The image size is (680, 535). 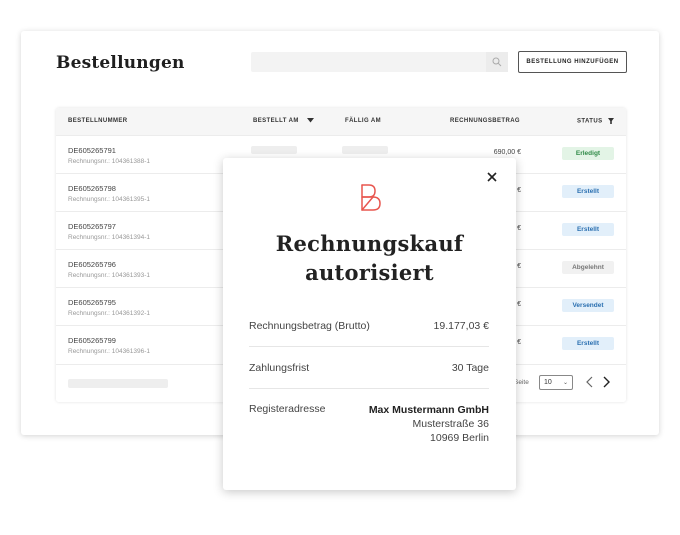 I want to click on add-order-button: BESTELLUNG HINZUFÜGEN, so click(x=572, y=62).